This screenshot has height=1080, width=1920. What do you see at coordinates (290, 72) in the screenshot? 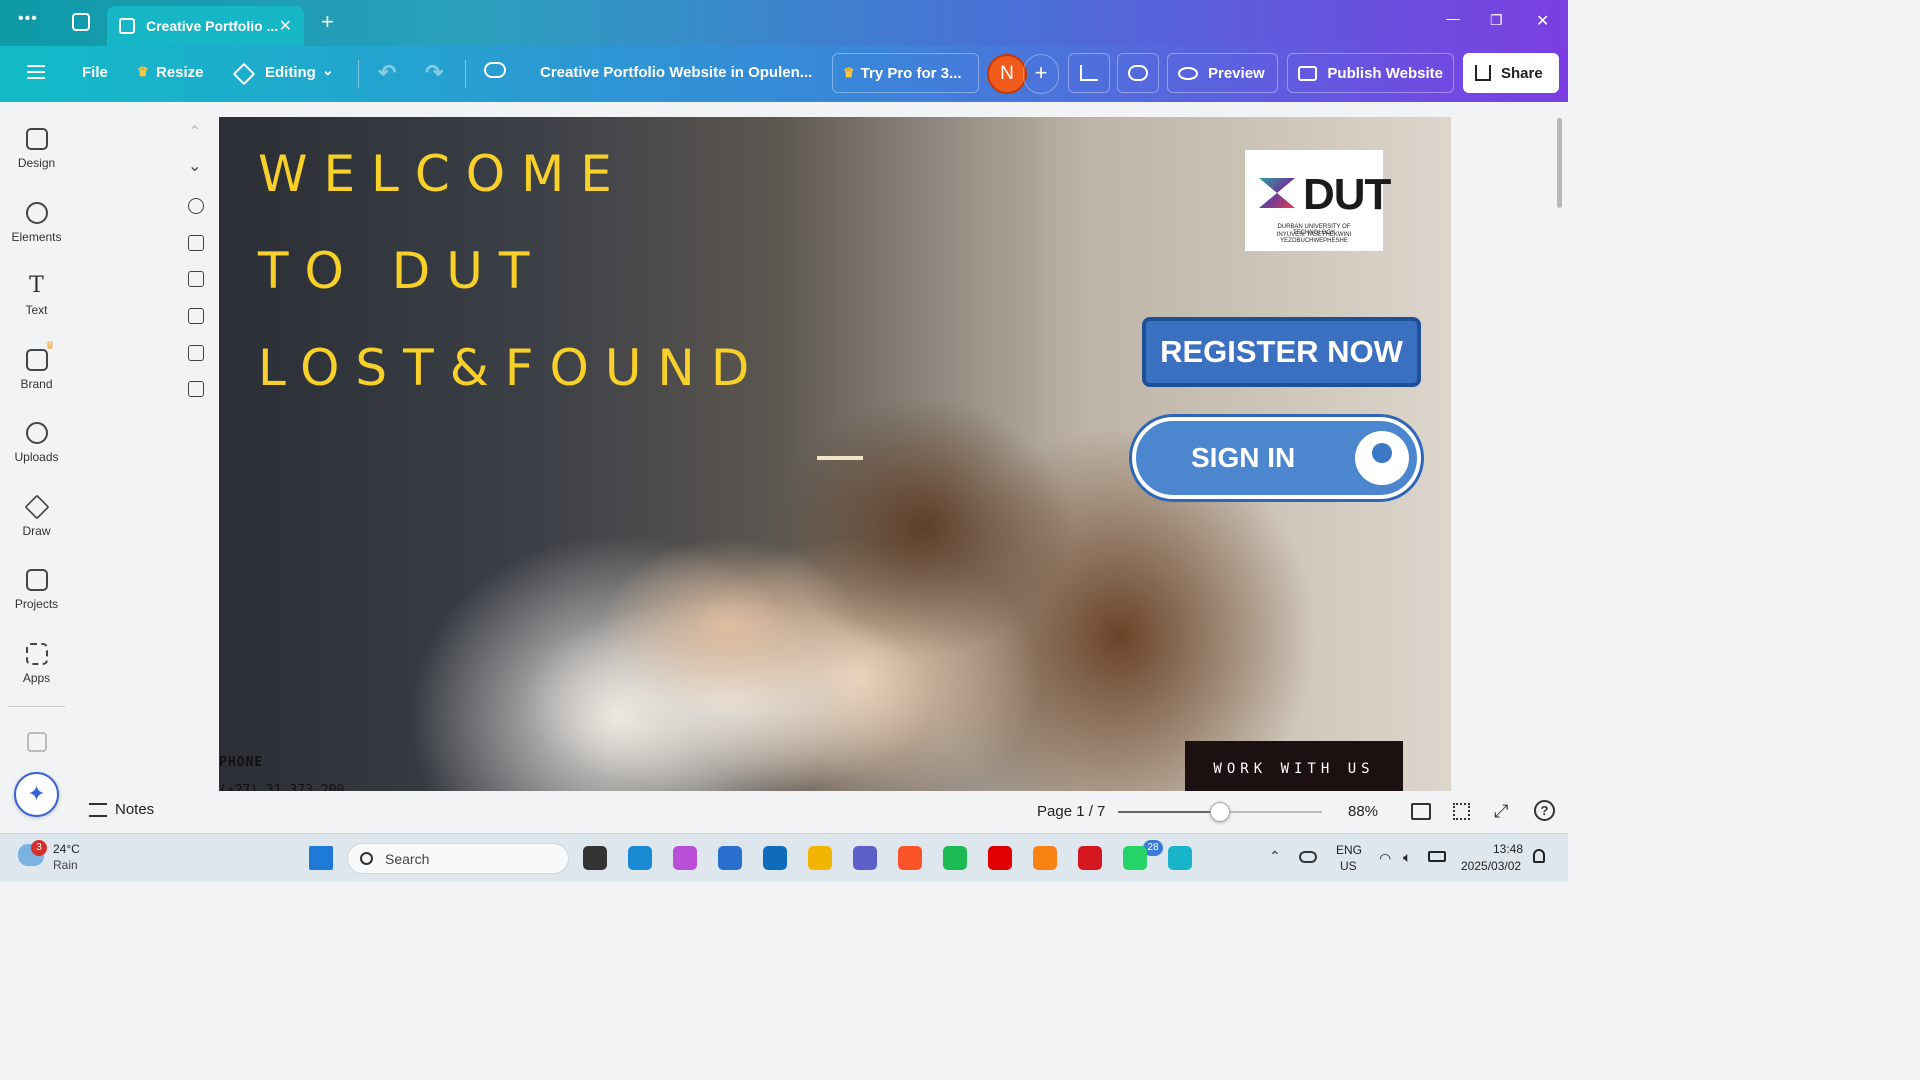
I see `editing-dropdown: Editing` at bounding box center [290, 72].